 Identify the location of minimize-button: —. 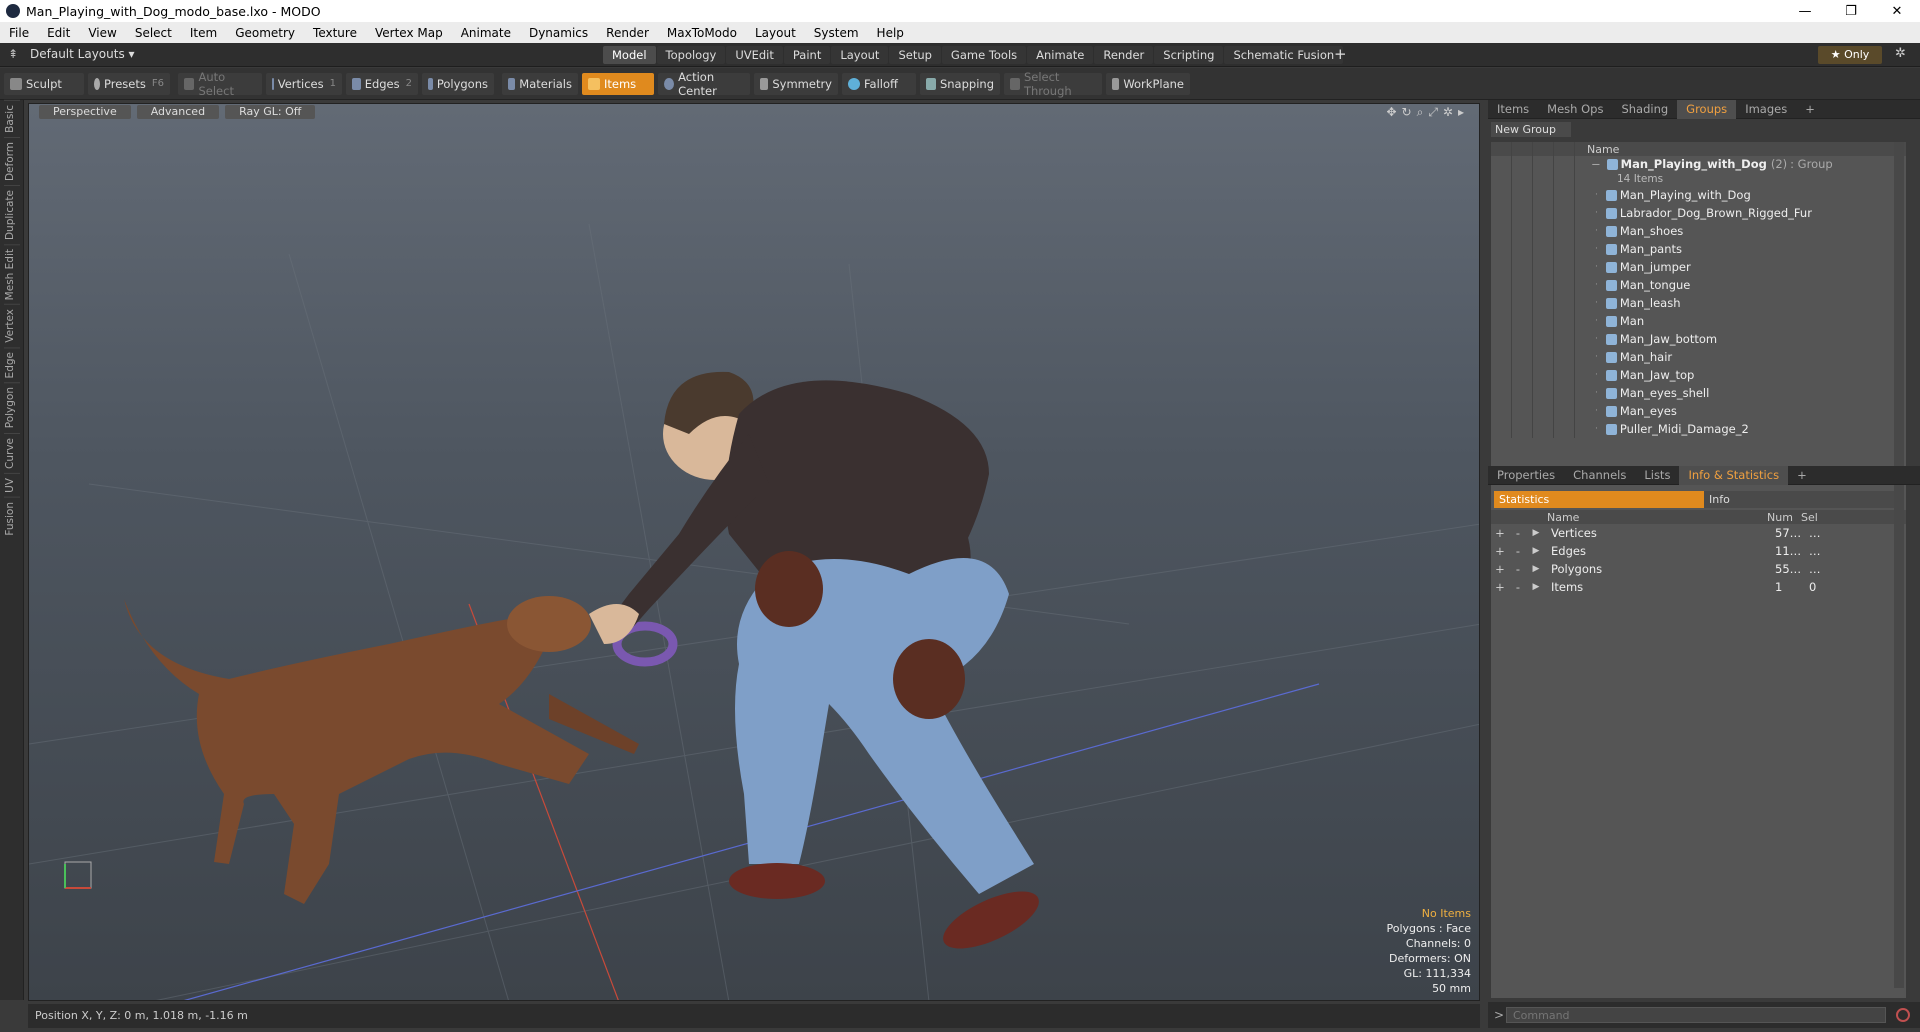
(1805, 11).